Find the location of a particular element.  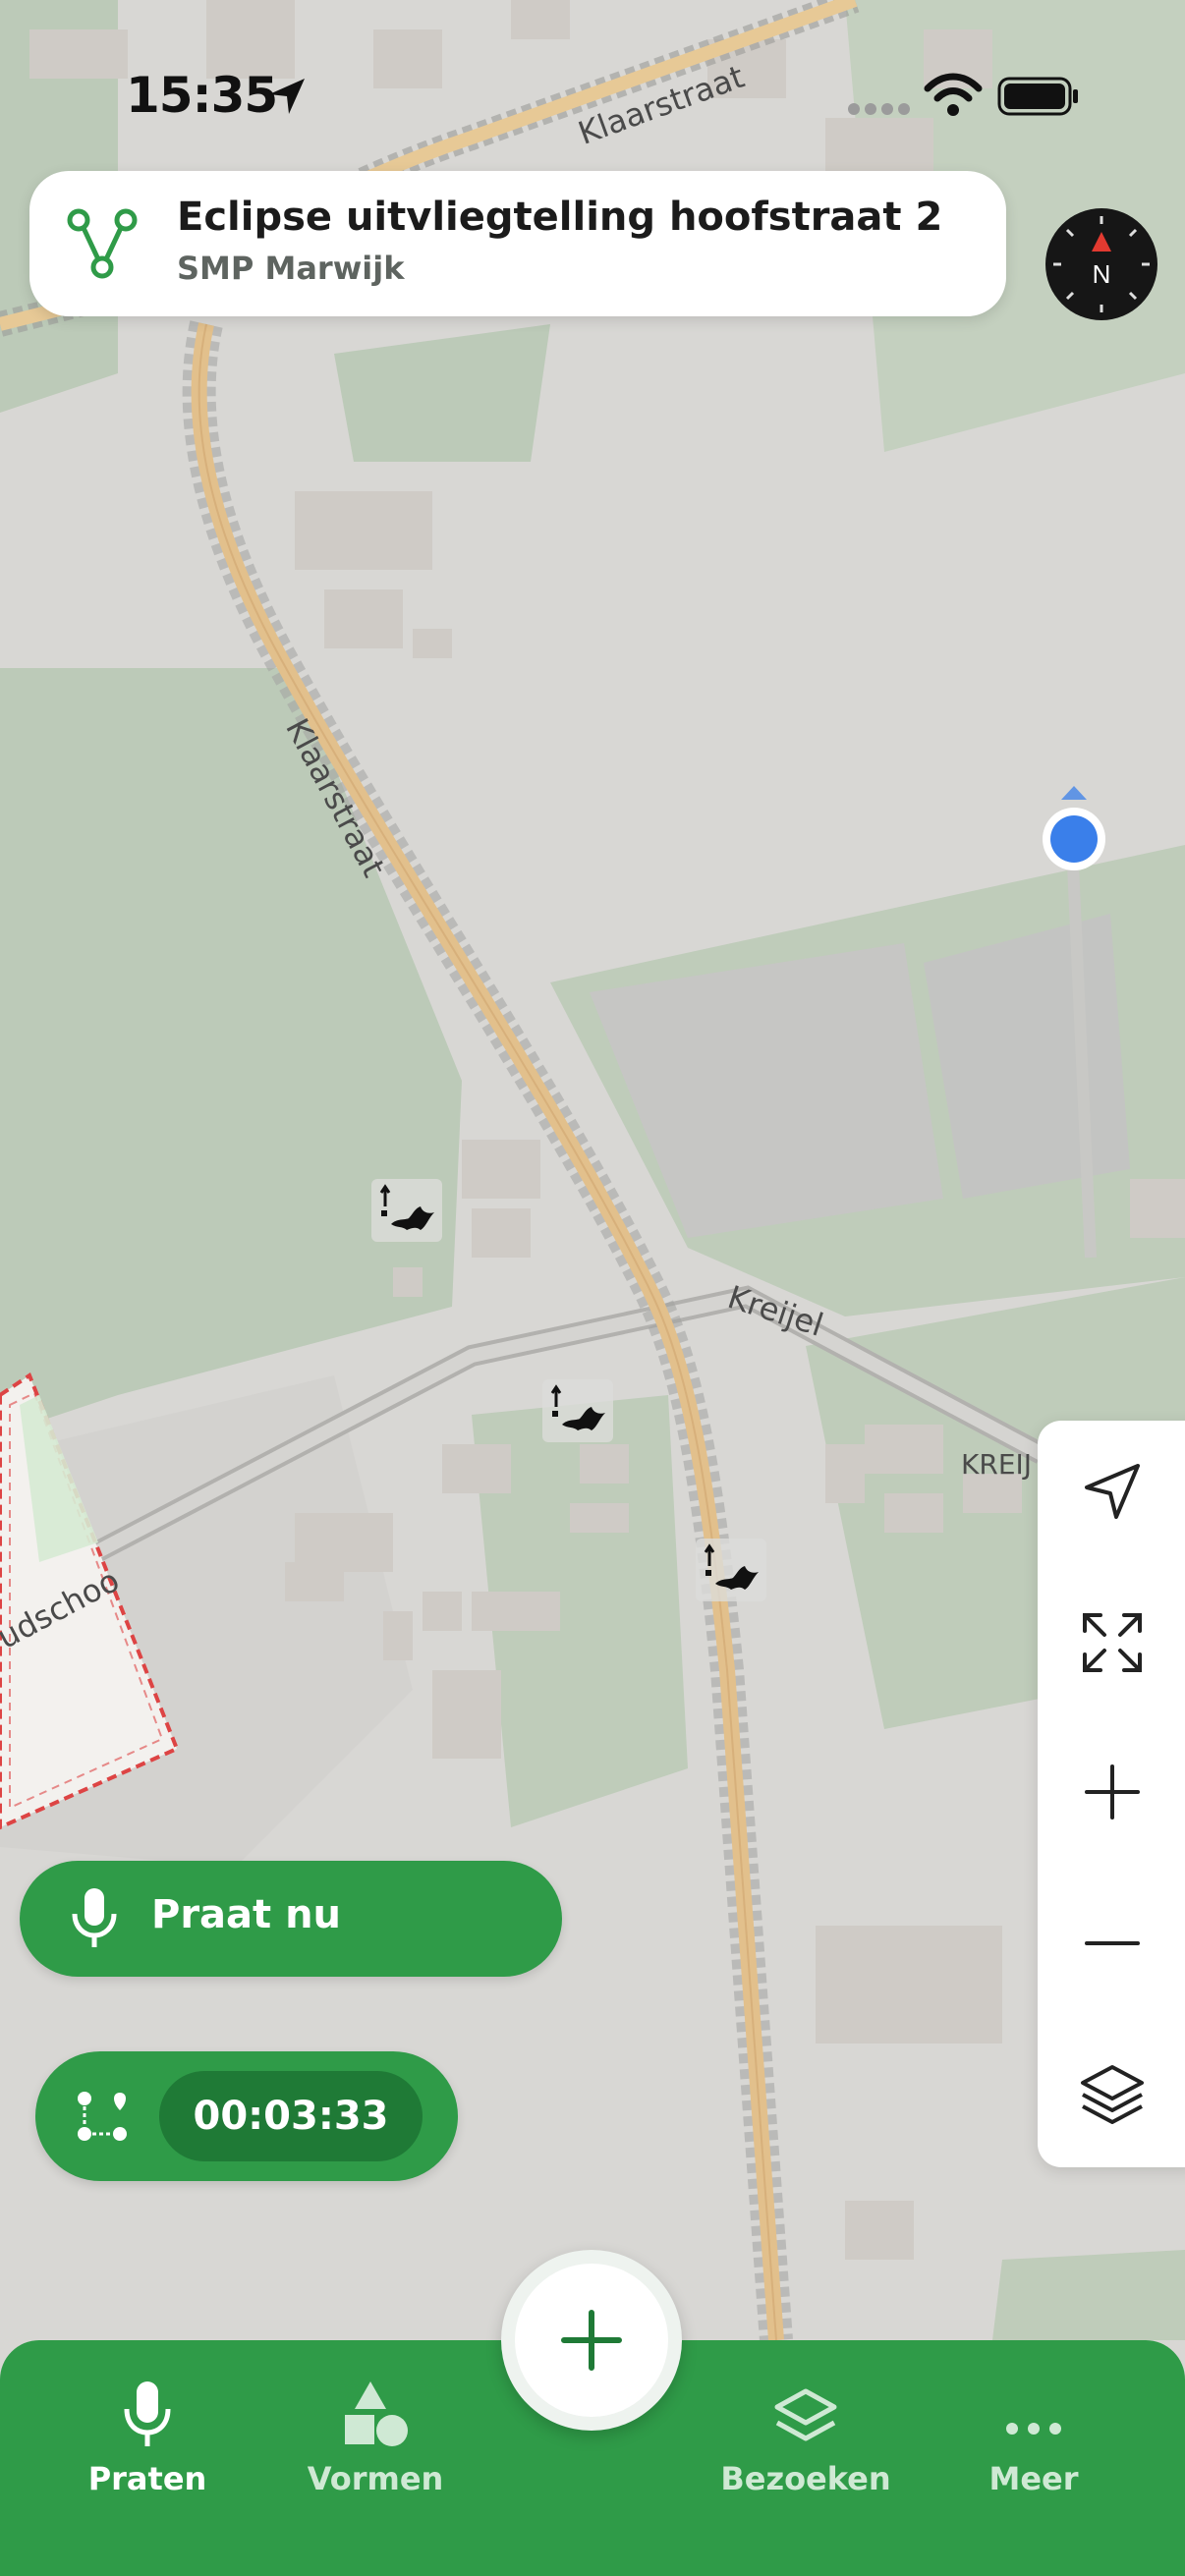

add-observation-button is located at coordinates (592, 2340).